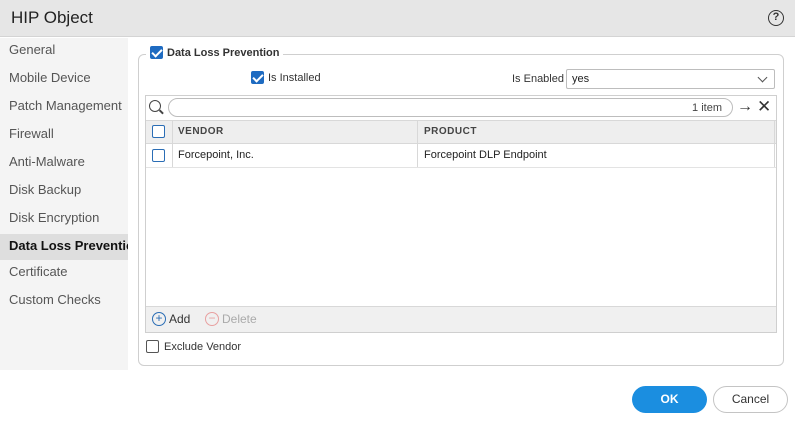 The image size is (795, 429). I want to click on delete-button: − Delete, so click(231, 319).